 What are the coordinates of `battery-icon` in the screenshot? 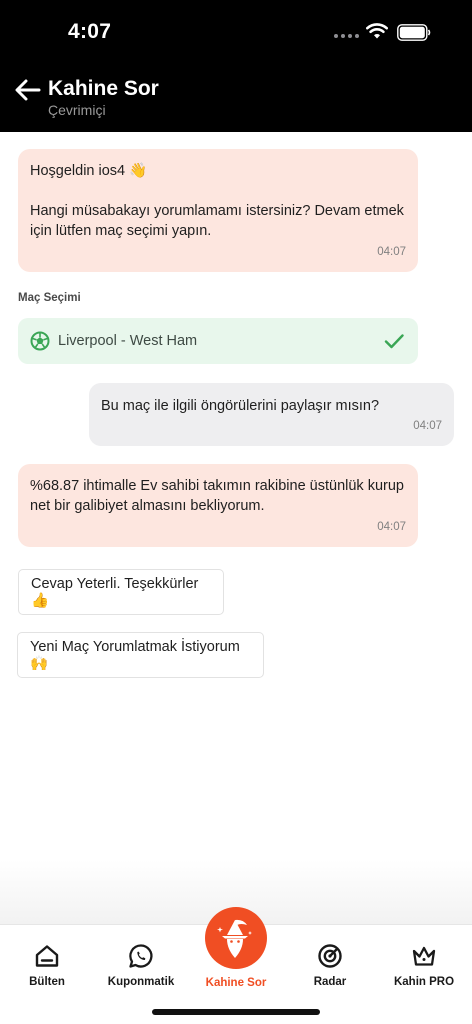 It's located at (414, 32).